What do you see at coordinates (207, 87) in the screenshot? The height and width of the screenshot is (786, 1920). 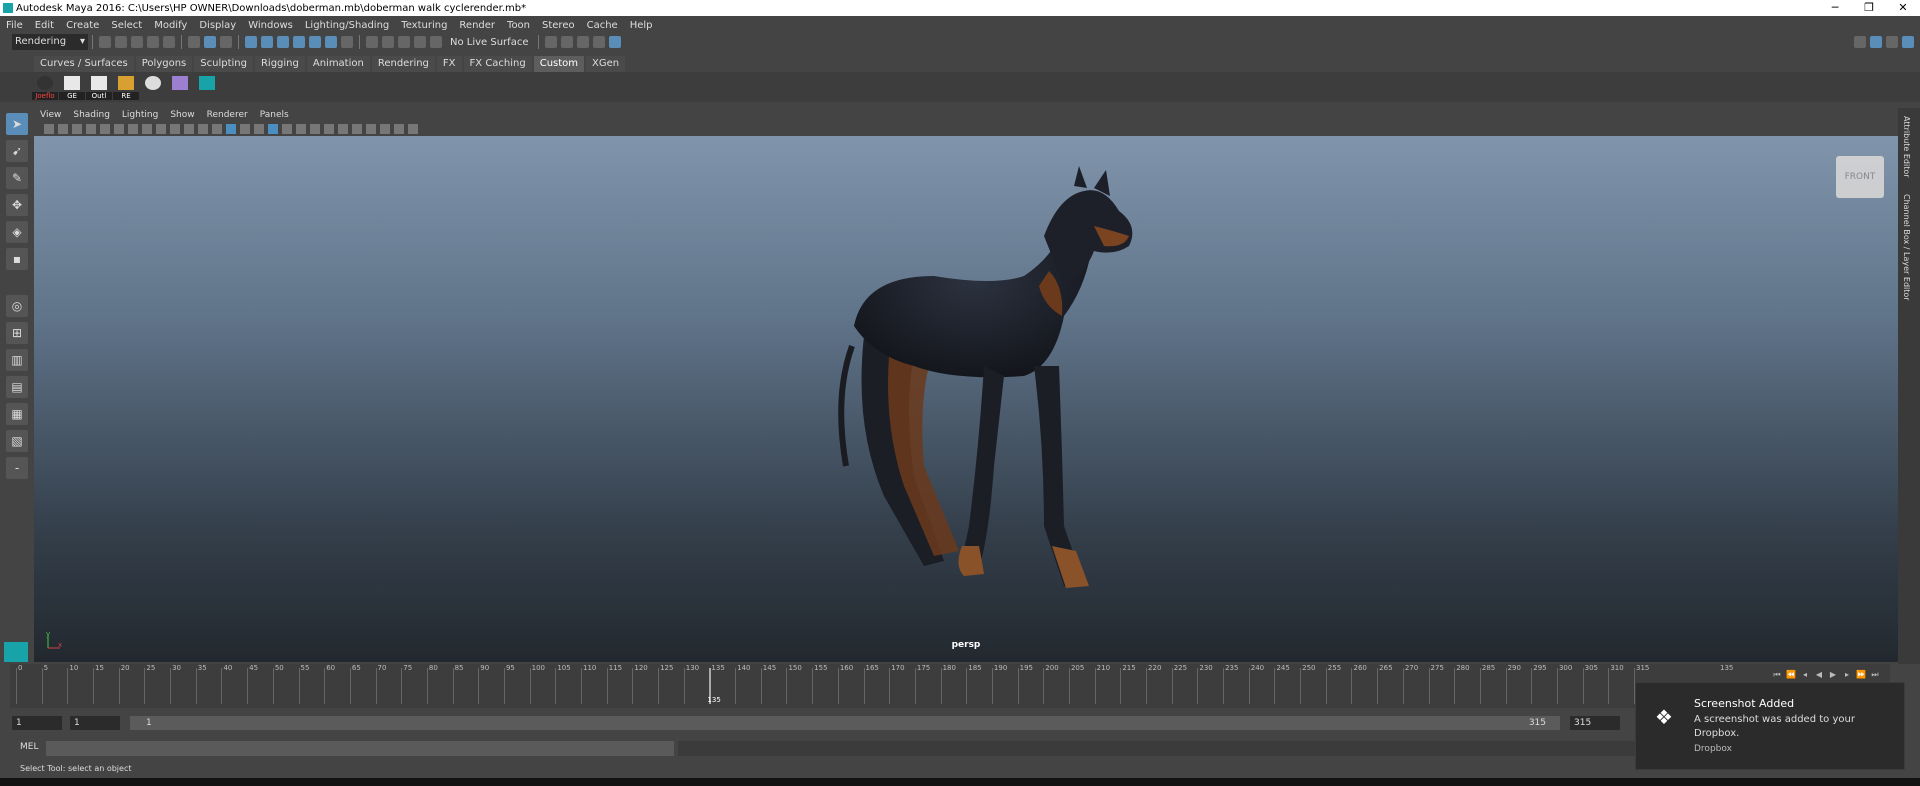 I see `shelf-button-maya` at bounding box center [207, 87].